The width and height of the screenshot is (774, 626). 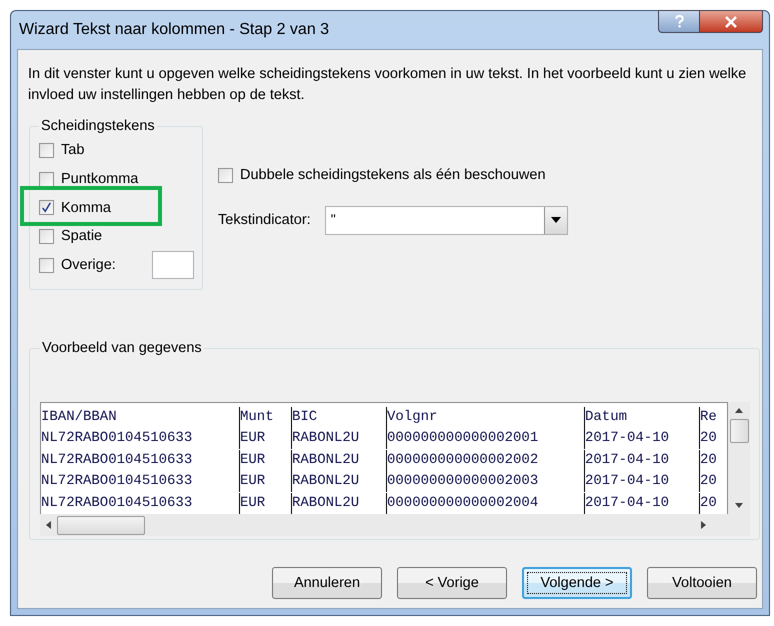 What do you see at coordinates (485, 417) in the screenshot?
I see `table-cell: Volgnr` at bounding box center [485, 417].